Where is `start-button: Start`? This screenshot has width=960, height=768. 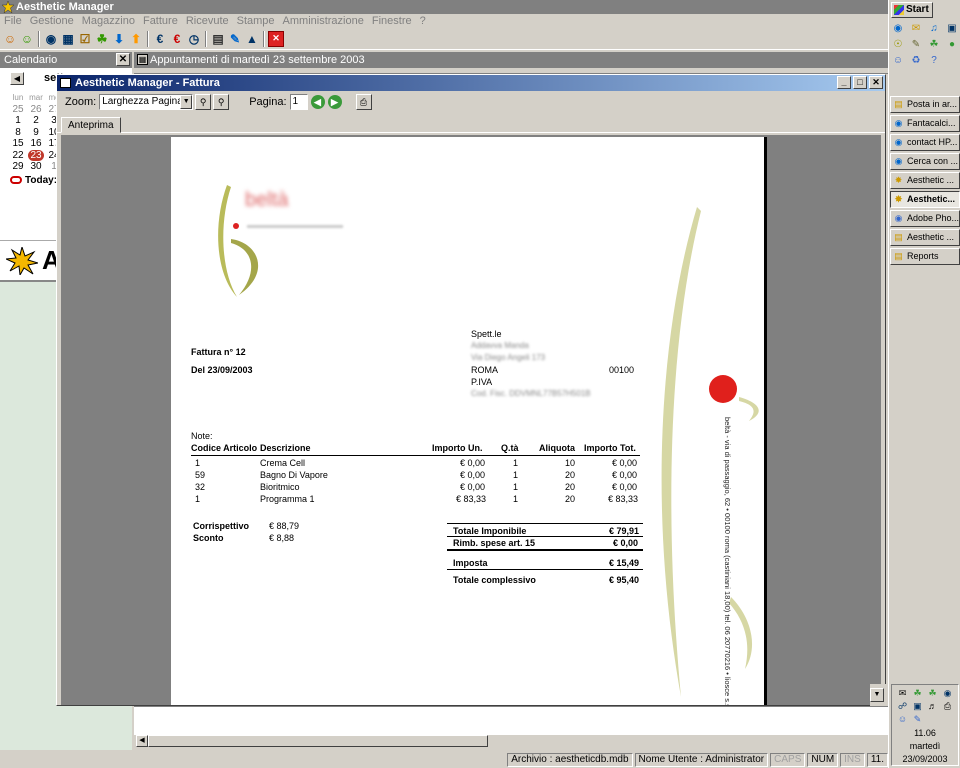 start-button: Start is located at coordinates (912, 10).